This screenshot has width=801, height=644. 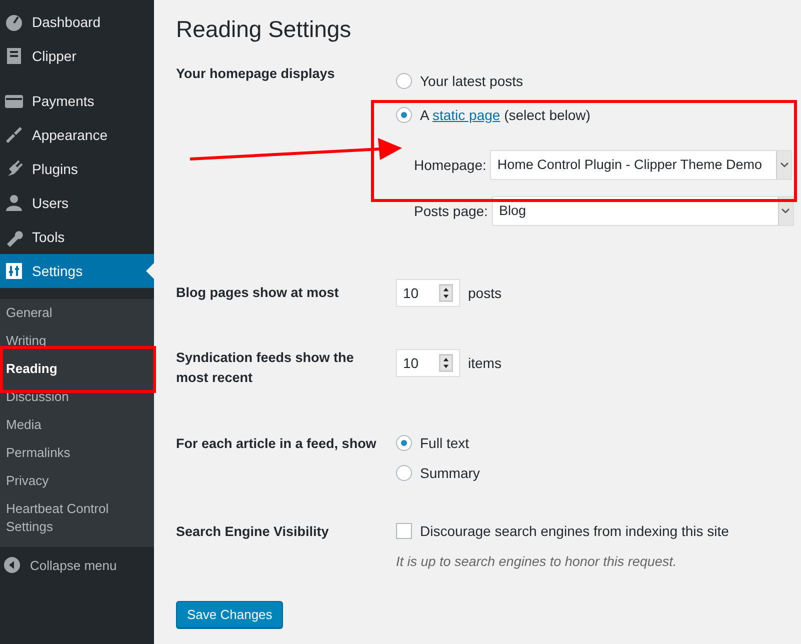 I want to click on select-label: Posts page:, so click(x=451, y=211).